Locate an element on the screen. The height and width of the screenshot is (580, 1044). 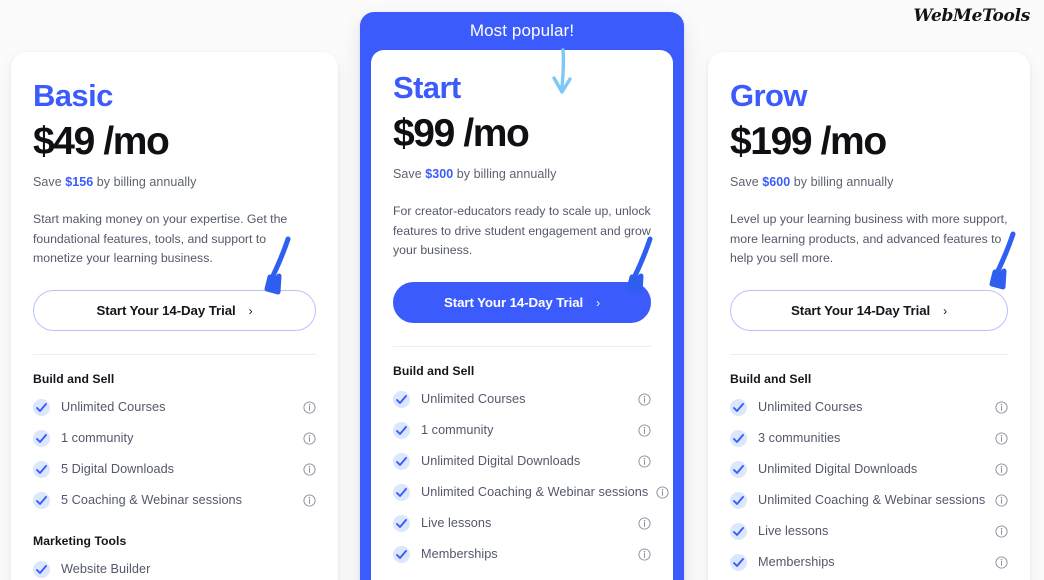
plan-price-start: $99 /mo is located at coordinates (522, 134).